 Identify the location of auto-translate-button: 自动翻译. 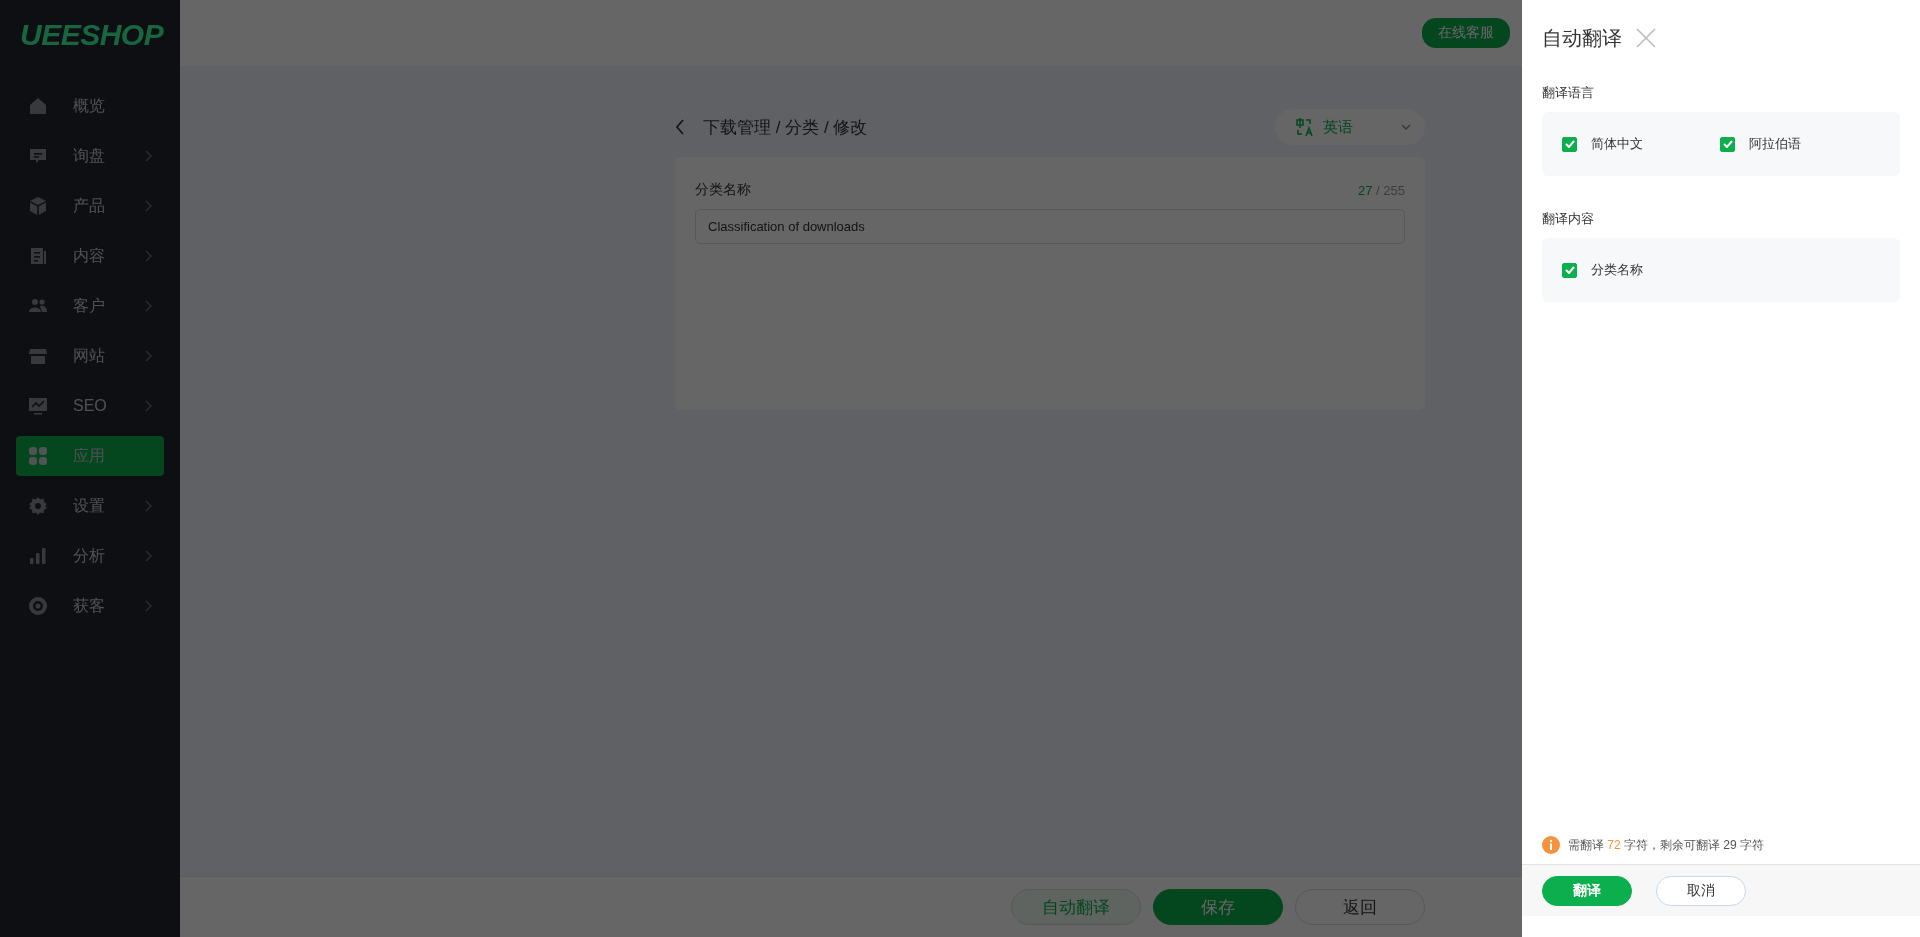
(1076, 907).